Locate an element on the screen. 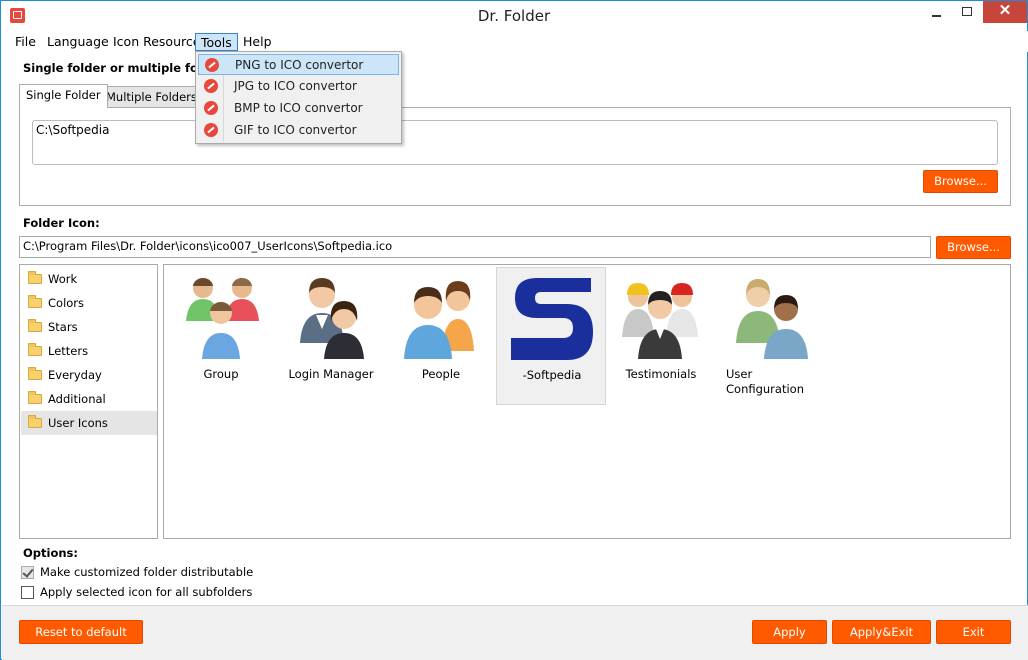 Image resolution: width=1028 pixels, height=660 pixels. group-icon is located at coordinates (222, 318).